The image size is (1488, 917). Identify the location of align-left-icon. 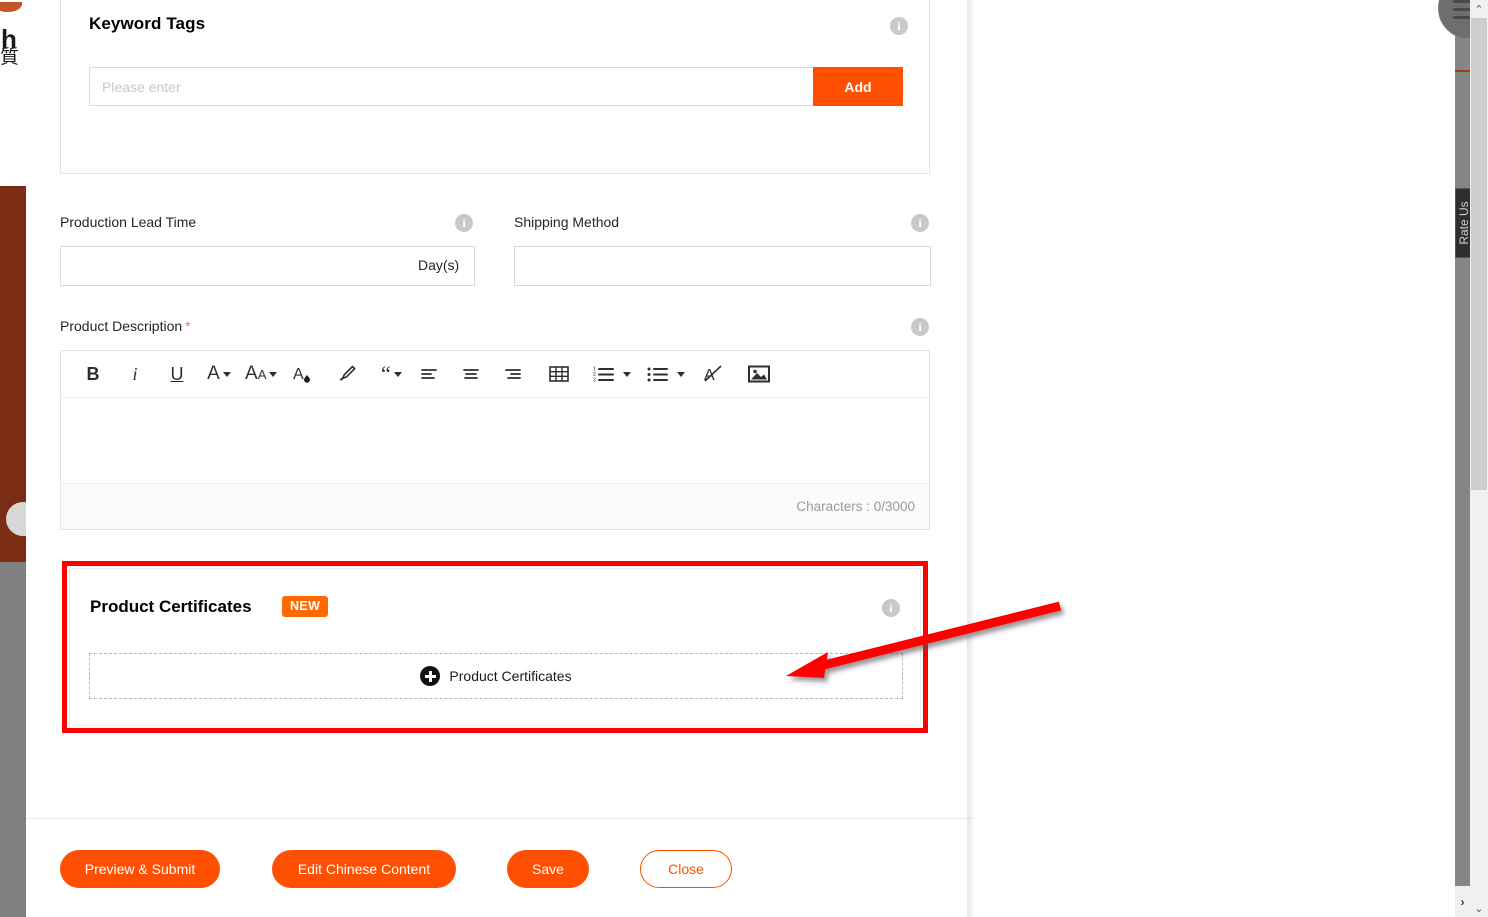
(429, 374).